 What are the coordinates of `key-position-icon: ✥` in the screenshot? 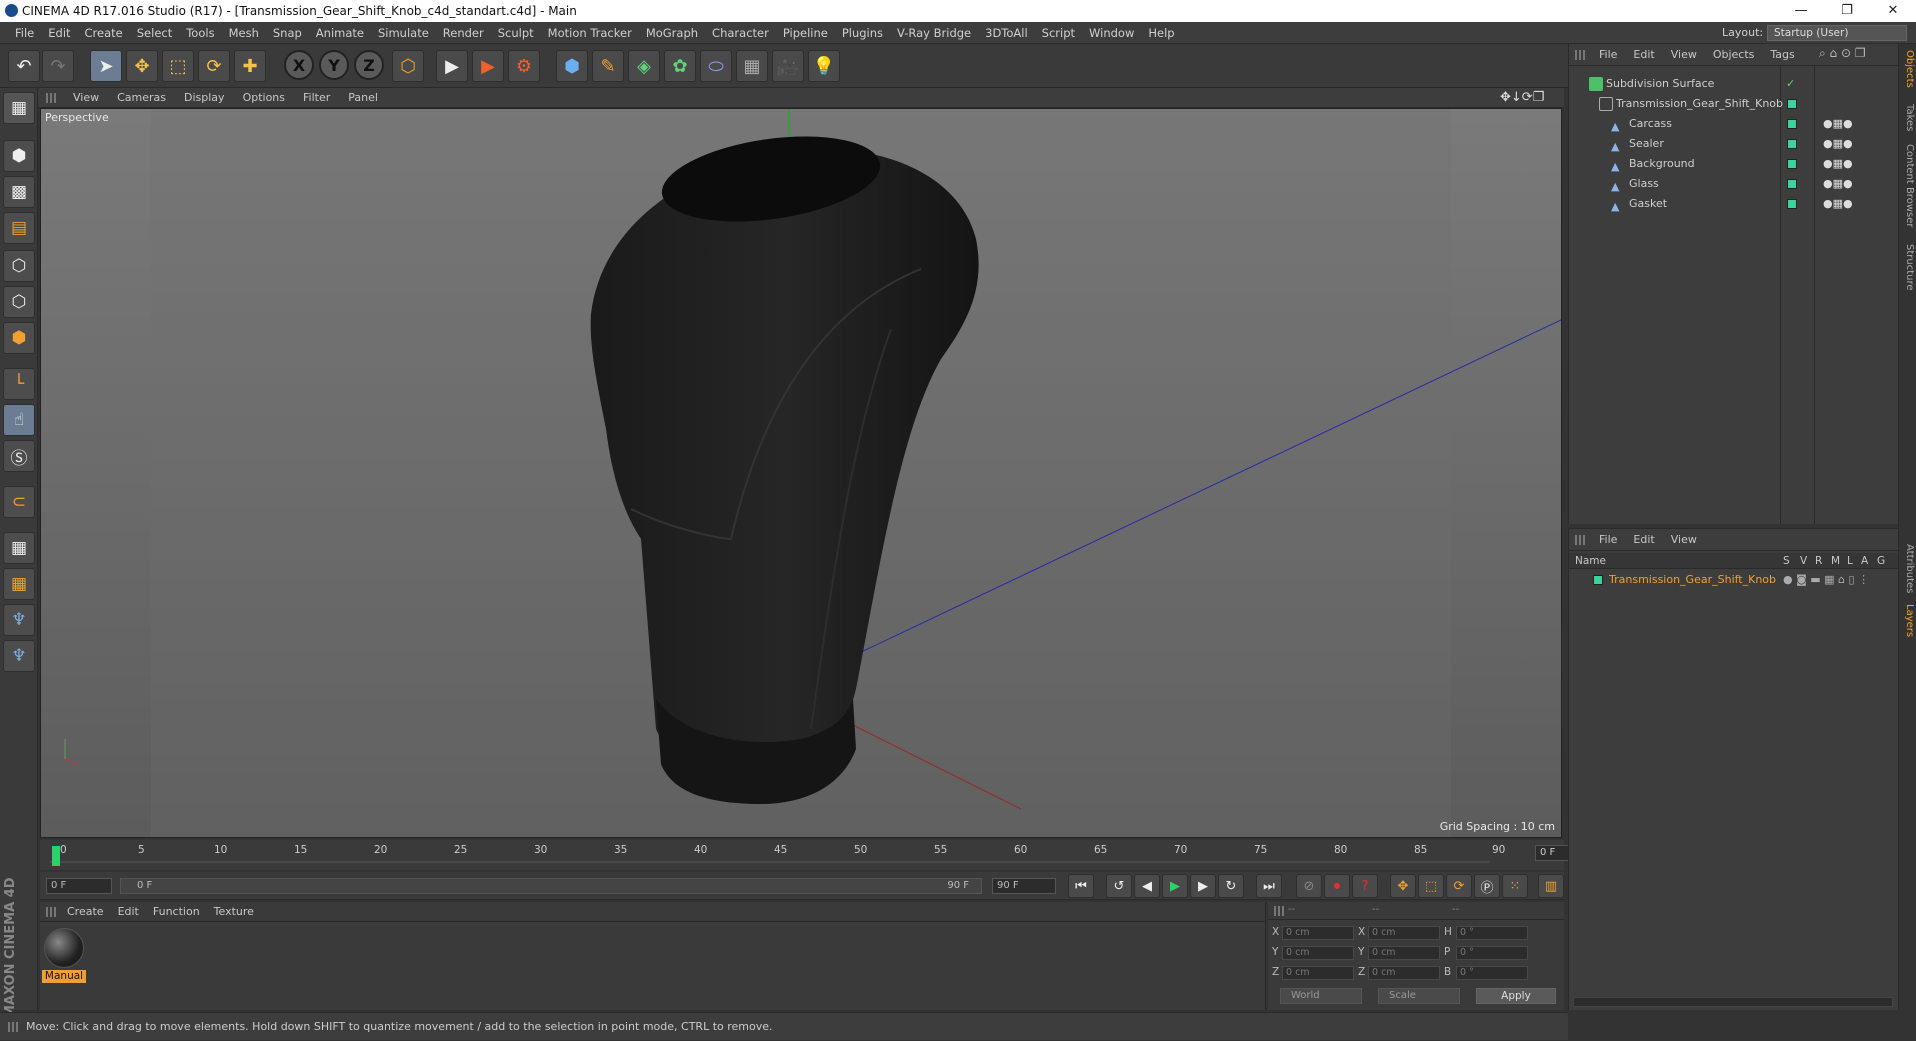 It's located at (1403, 886).